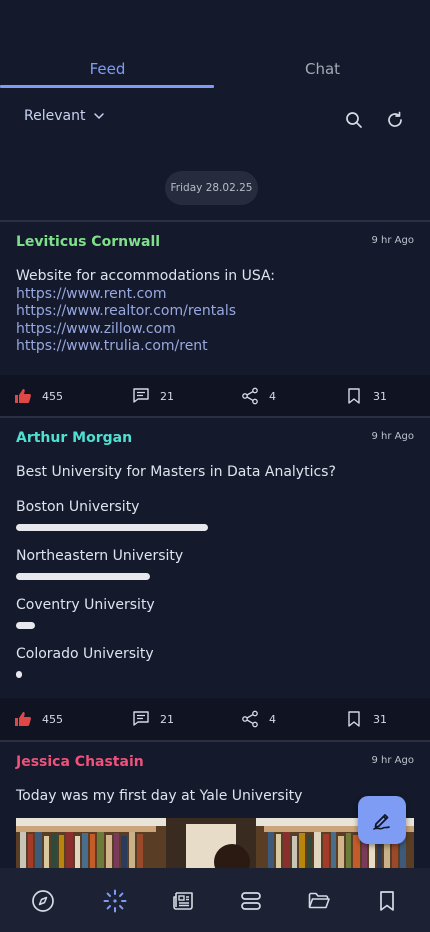 The width and height of the screenshot is (430, 932). I want to click on tab-feed: Feed, so click(107, 69).